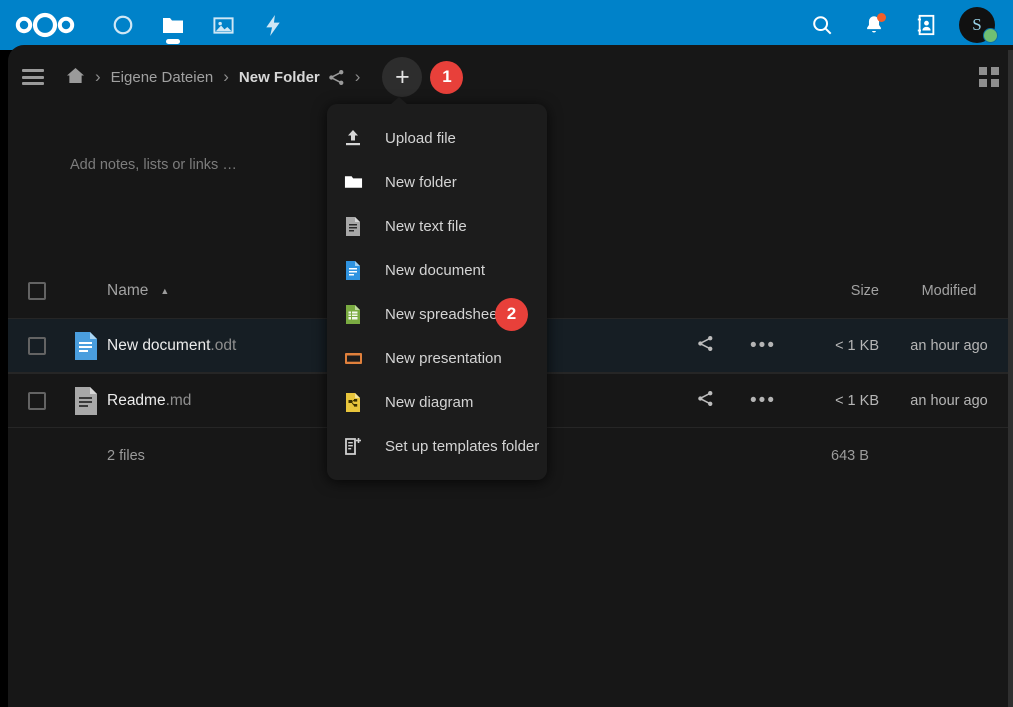  Describe the element at coordinates (159, 345) in the screenshot. I see `file-name: New document` at that location.